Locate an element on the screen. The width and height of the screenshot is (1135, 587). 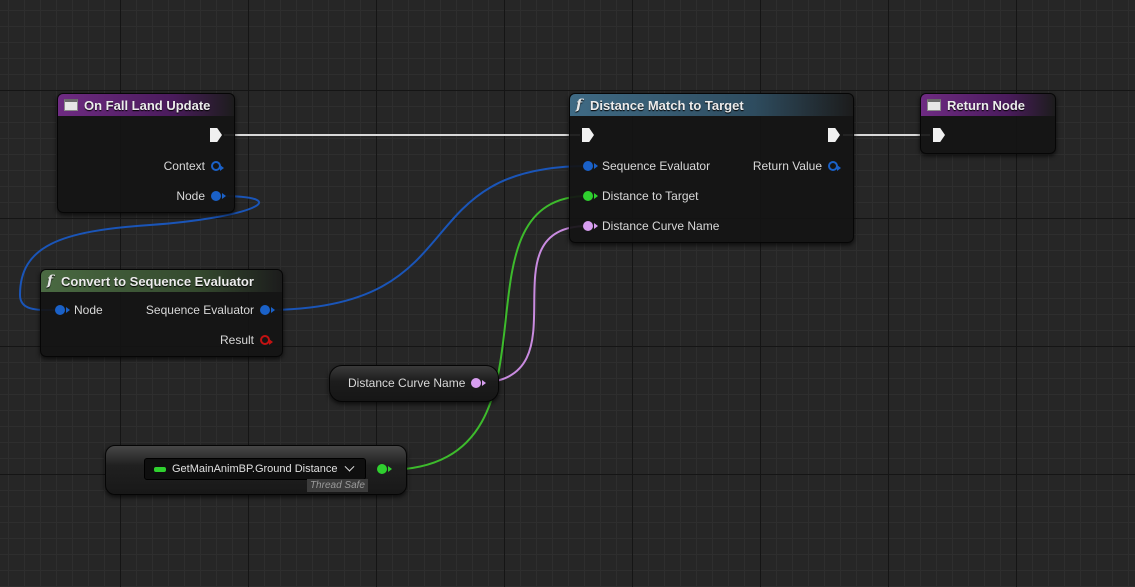
wire-ground-distance is located at coordinates (487, 333).